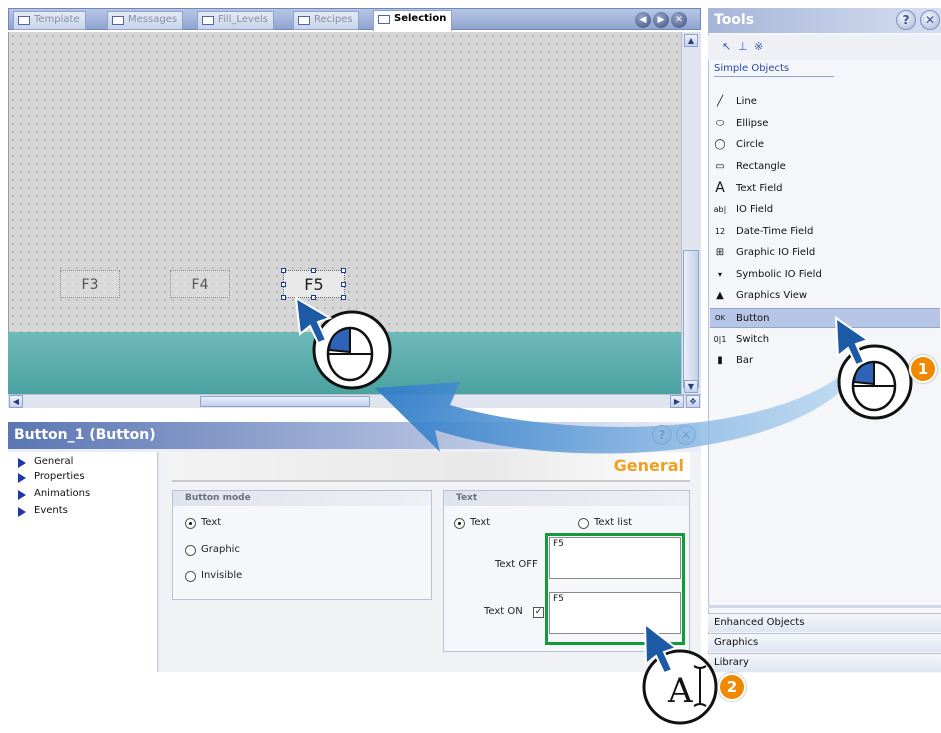  Describe the element at coordinates (774, 76) in the screenshot. I see `section-divider` at that location.